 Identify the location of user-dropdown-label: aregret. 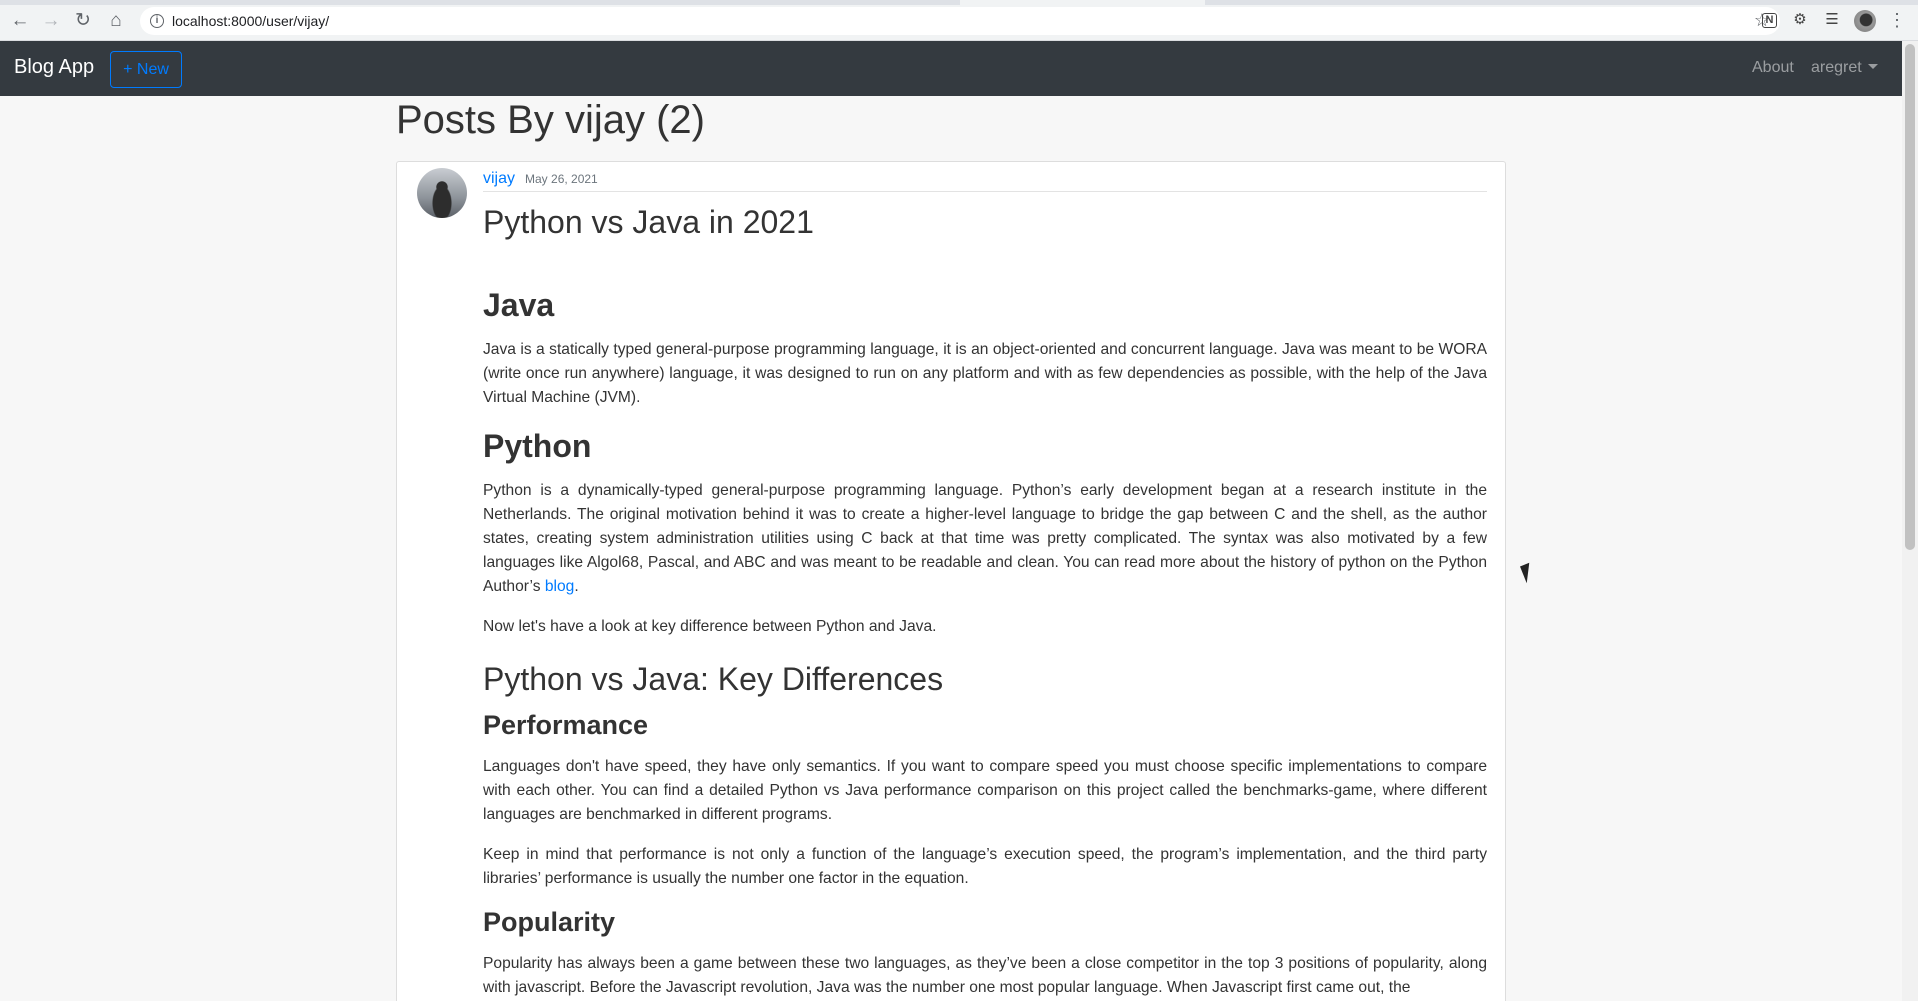
(1836, 67).